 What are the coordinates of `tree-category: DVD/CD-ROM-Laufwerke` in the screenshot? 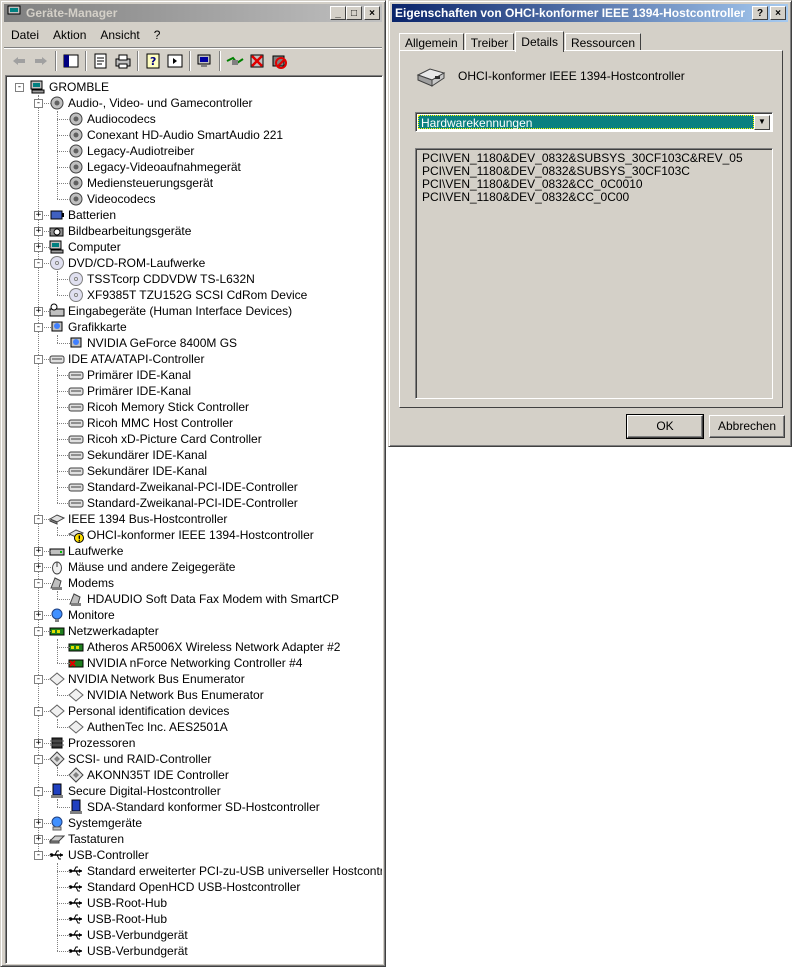 It's located at (127, 263).